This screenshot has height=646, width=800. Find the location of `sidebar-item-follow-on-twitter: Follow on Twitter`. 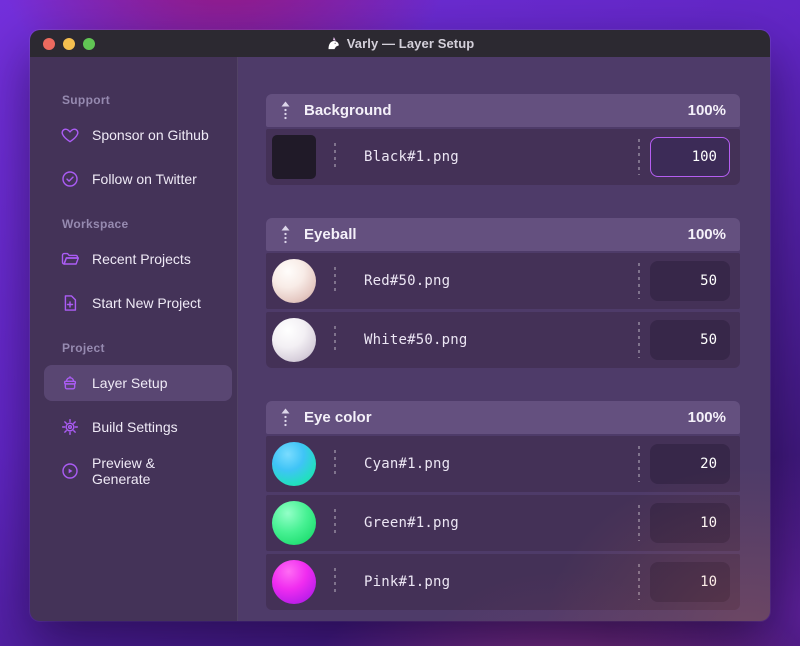

sidebar-item-follow-on-twitter: Follow on Twitter is located at coordinates (138, 179).